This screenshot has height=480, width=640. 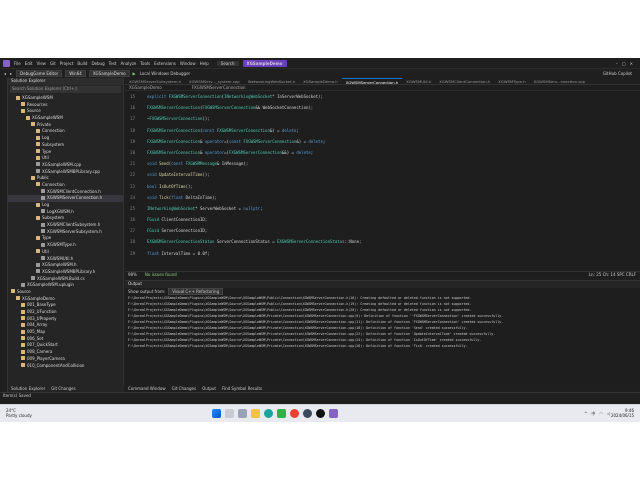 What do you see at coordinates (65, 299) in the screenshot?
I see `tree-node: XGSampleDemo` at bounding box center [65, 299].